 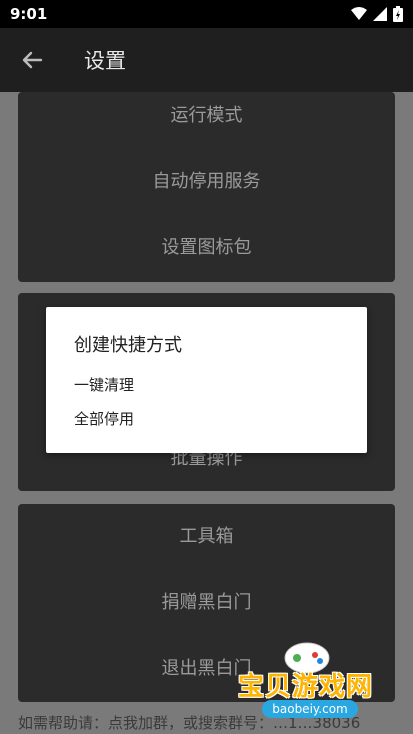 I want to click on status-icons, so click(x=377, y=14).